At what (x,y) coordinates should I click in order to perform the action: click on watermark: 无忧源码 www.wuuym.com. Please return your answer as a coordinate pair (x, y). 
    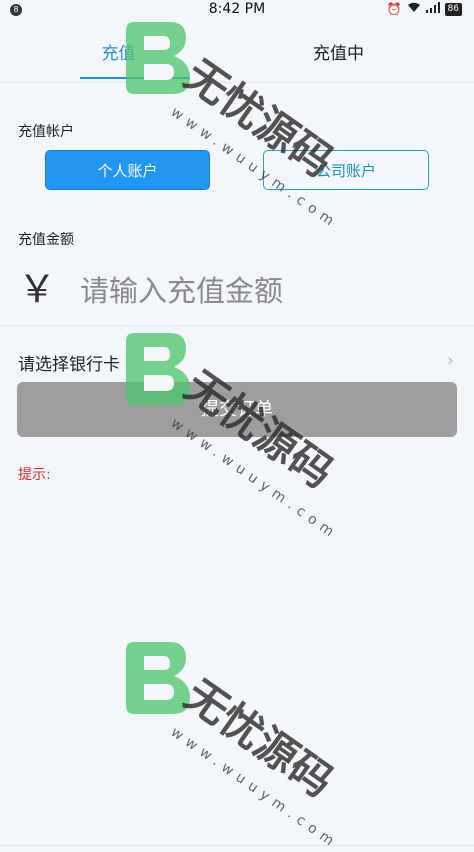
    Looking at the image, I should click on (242, 747).